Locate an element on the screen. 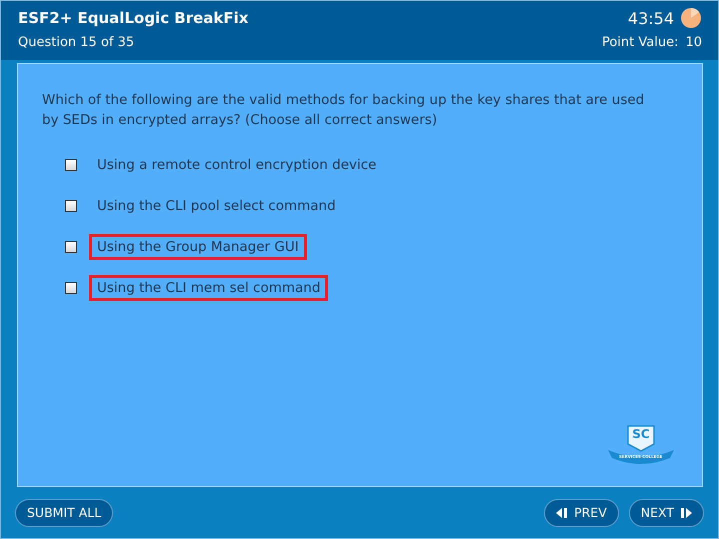 This screenshot has height=539, width=719. course-title: ESF2+ EqualLogic BreakFix is located at coordinates (133, 18).